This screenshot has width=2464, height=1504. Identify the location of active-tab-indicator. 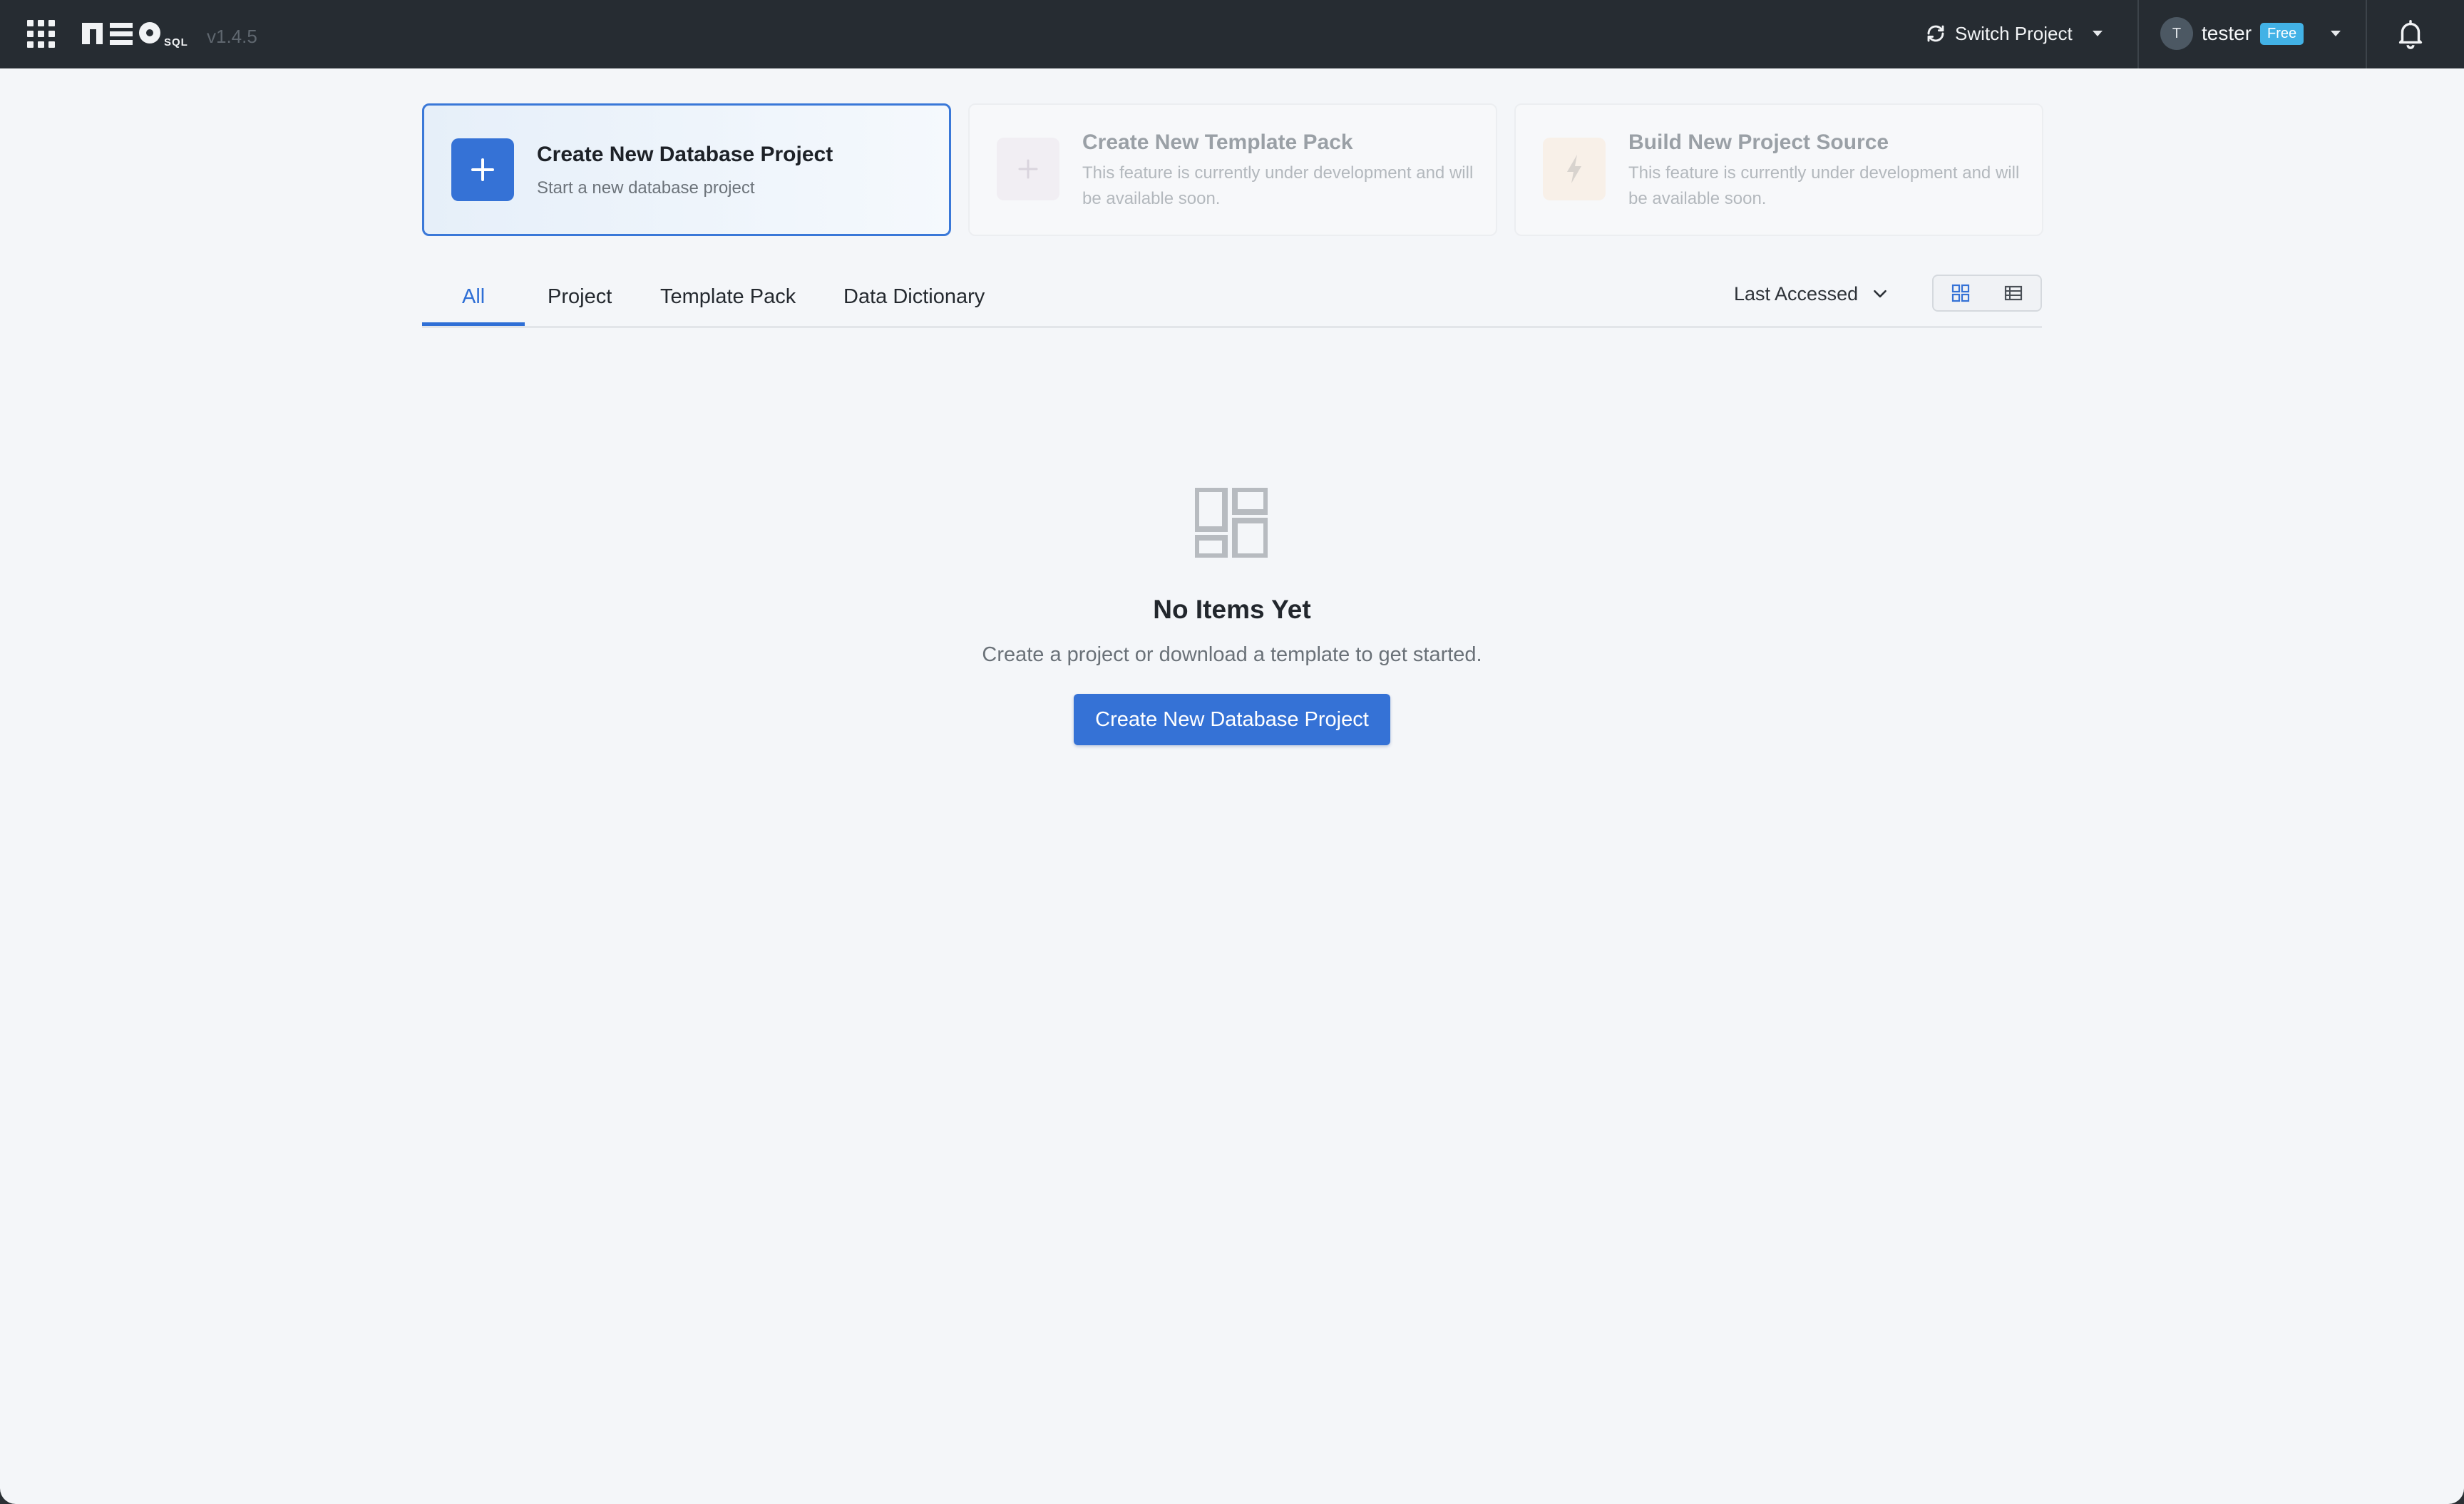
(473, 324).